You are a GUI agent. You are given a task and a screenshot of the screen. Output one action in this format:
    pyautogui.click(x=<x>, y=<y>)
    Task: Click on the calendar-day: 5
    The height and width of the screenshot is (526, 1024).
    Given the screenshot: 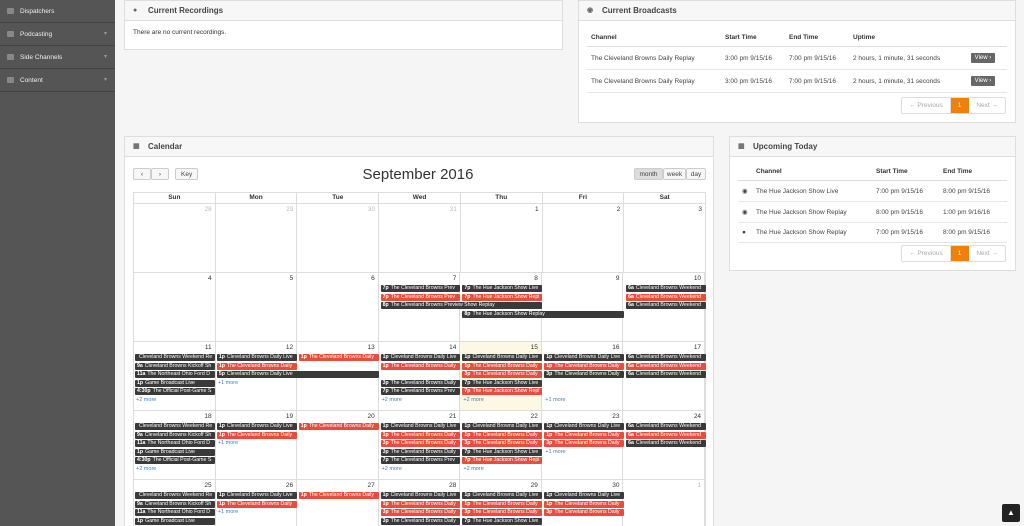 What is the action you would take?
    pyautogui.click(x=257, y=307)
    